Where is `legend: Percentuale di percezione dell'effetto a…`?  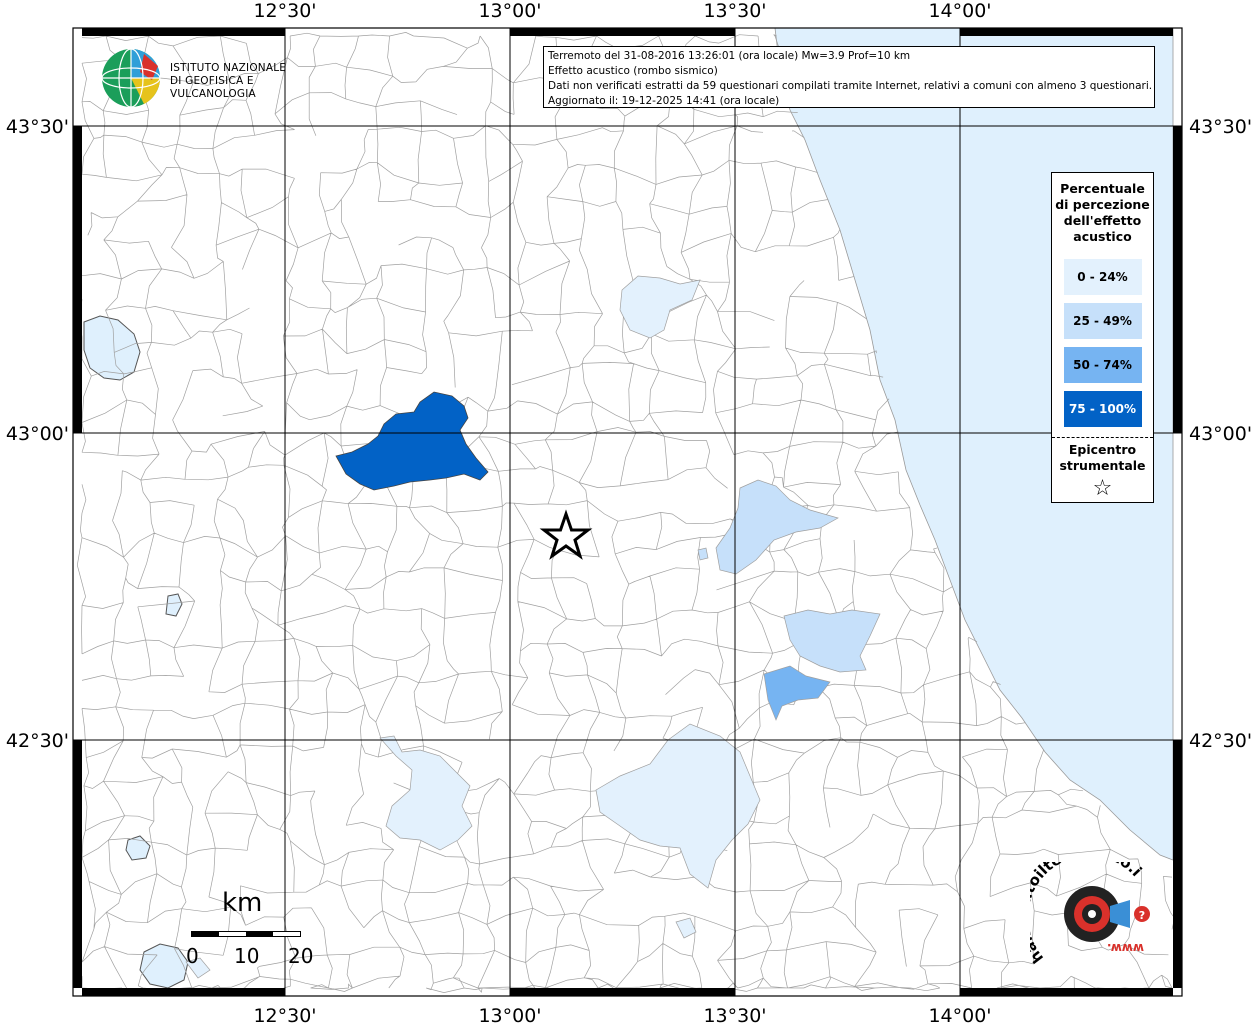 legend: Percentuale di percezione dell'effetto a… is located at coordinates (1102, 337).